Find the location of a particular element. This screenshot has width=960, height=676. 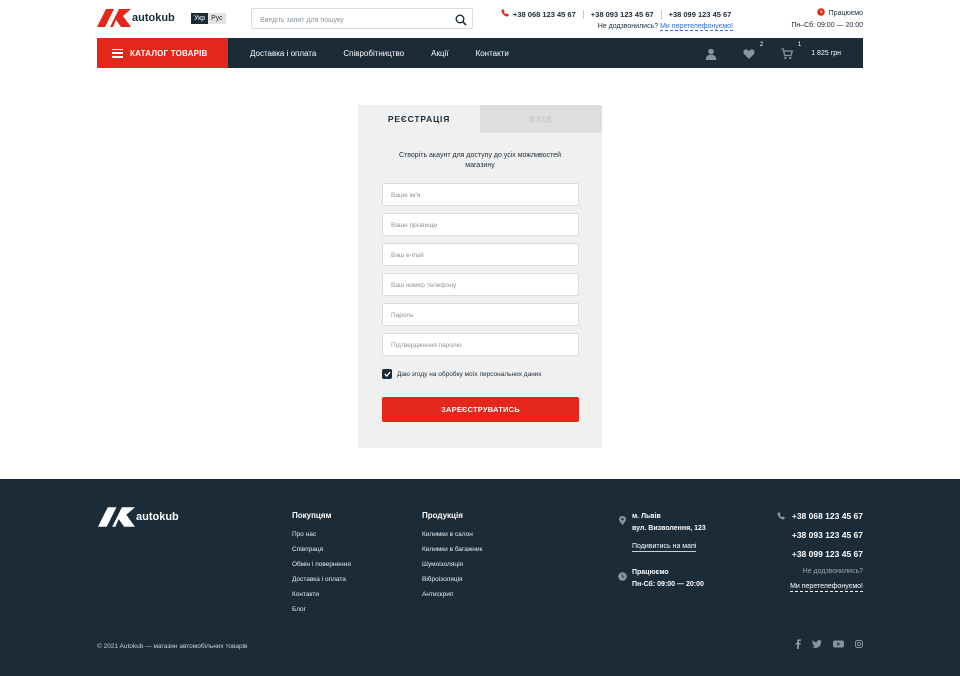

header-phone-2: +38 093 123 45 67 is located at coordinates (621, 14).